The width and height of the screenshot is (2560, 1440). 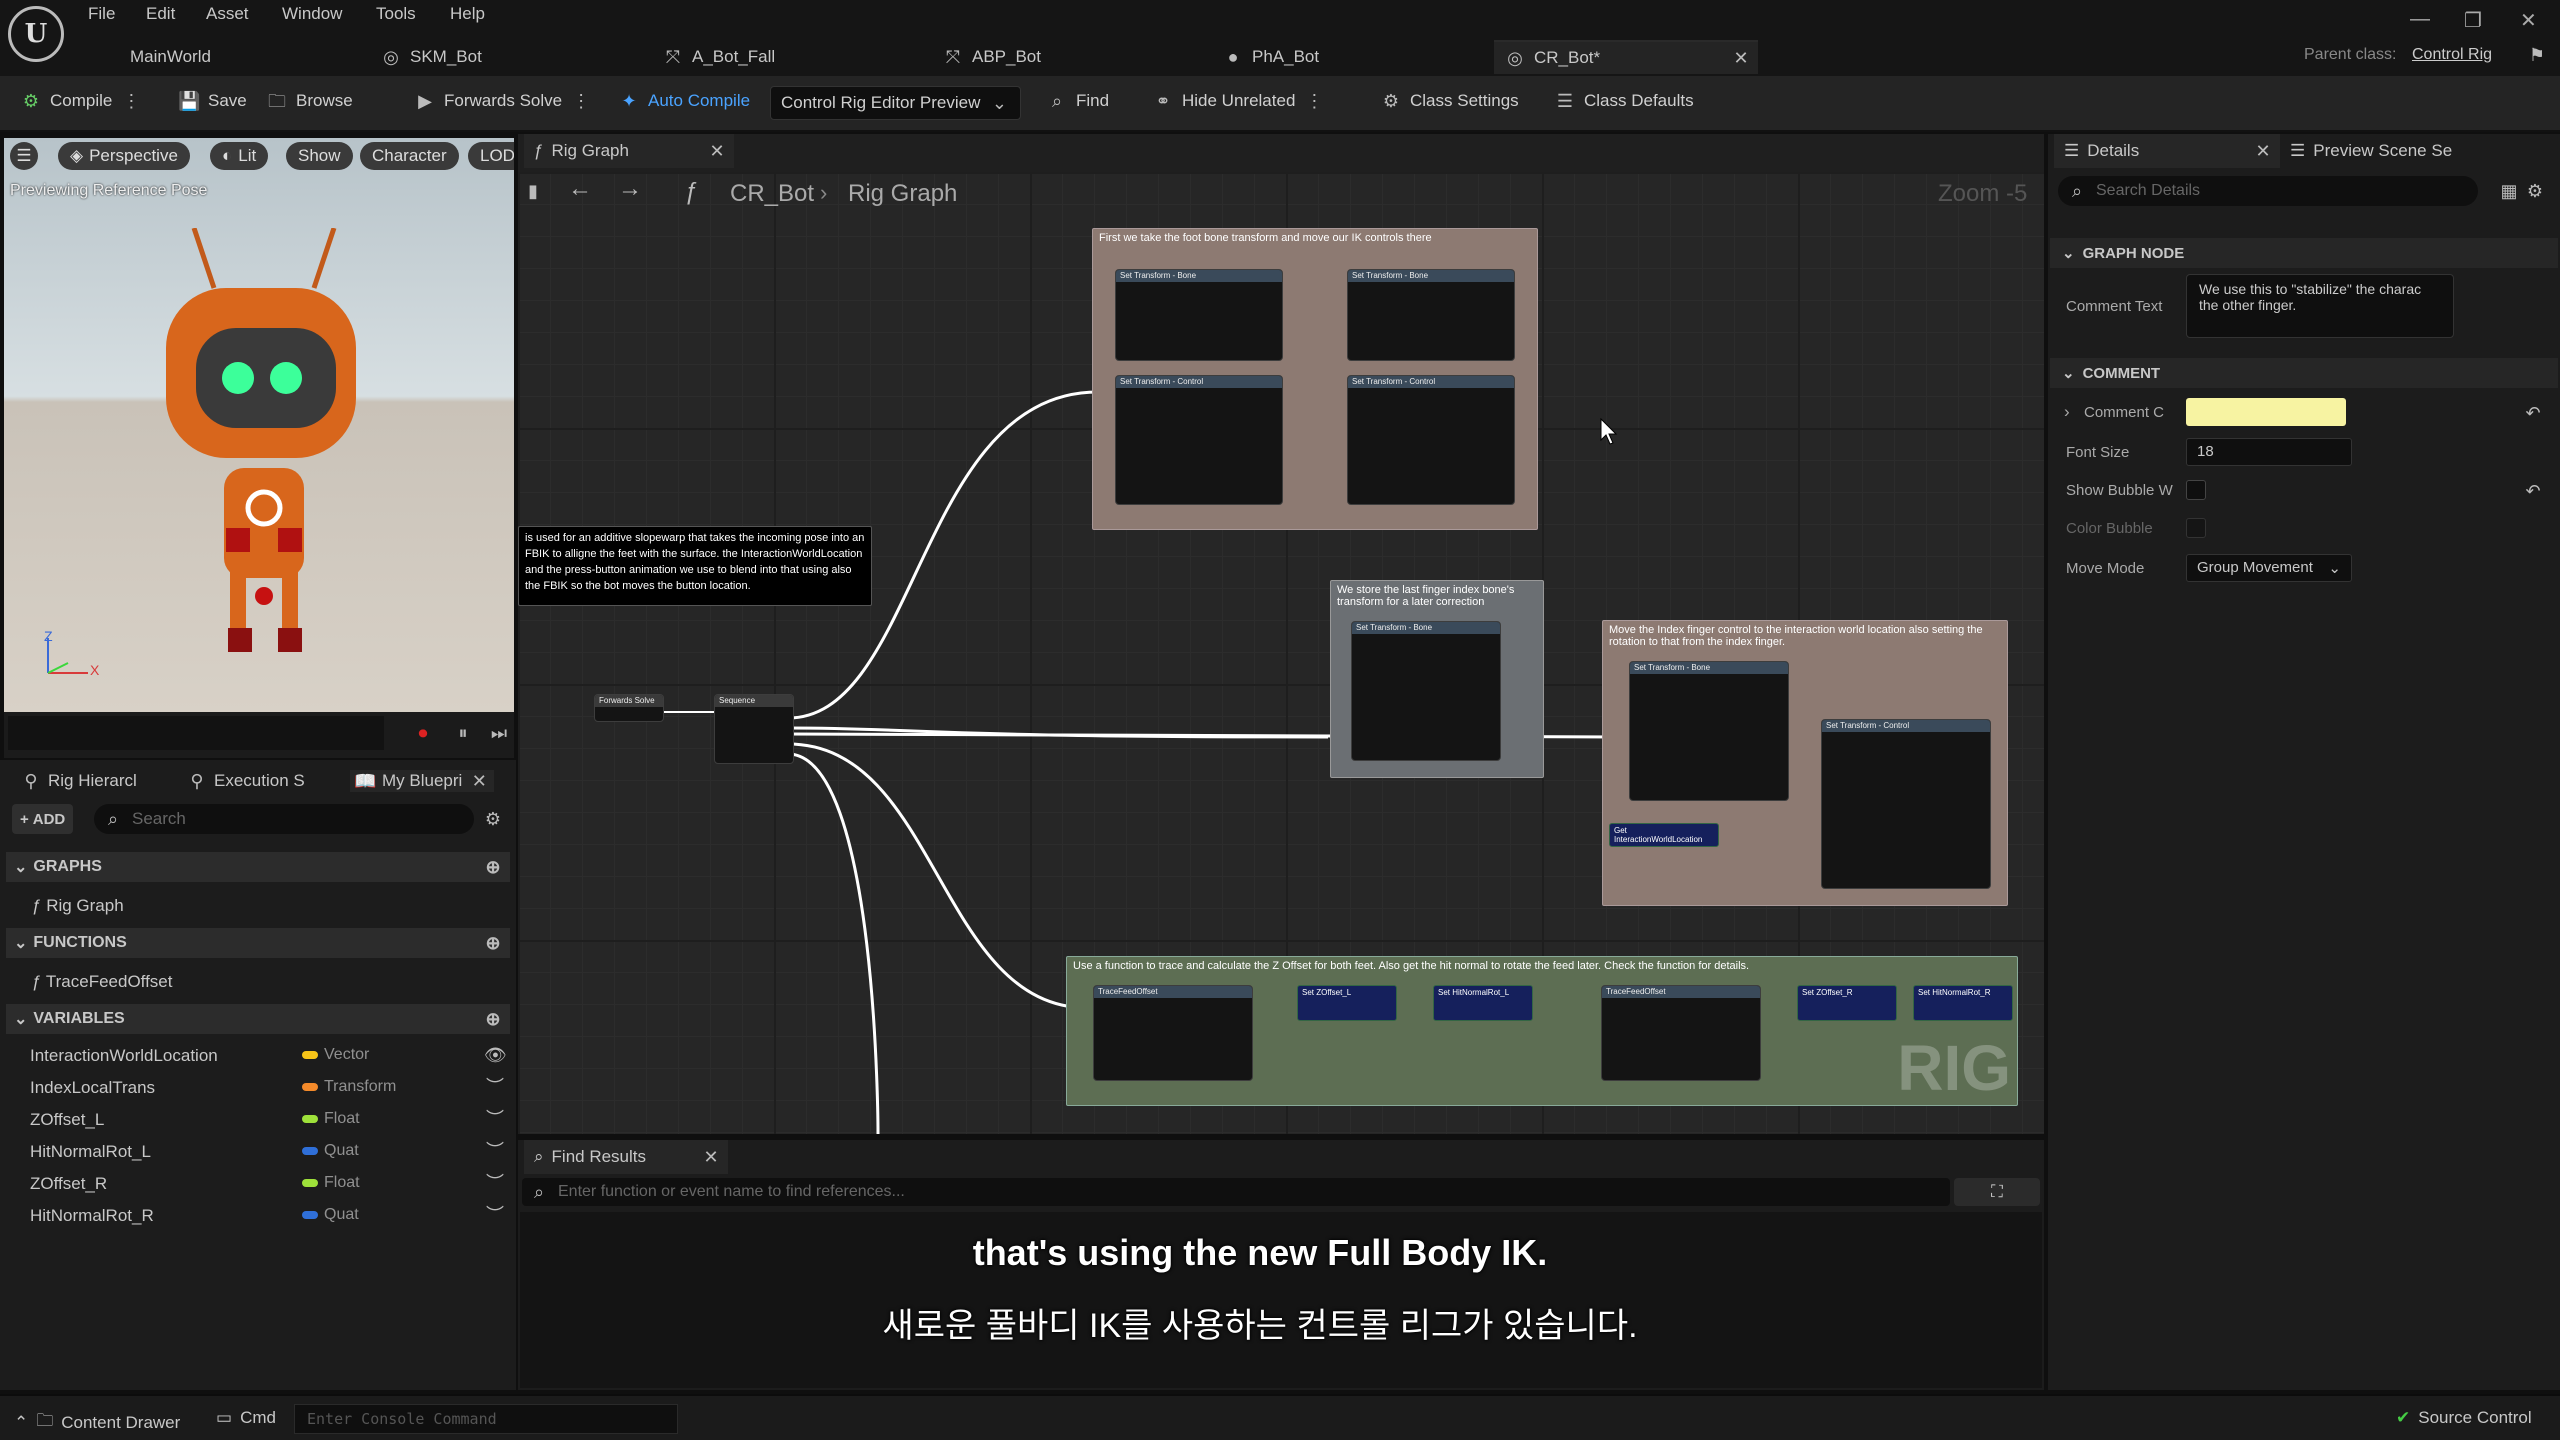 I want to click on forwards-solve-button: ▶ Forwards Solve ⋮, so click(x=503, y=101).